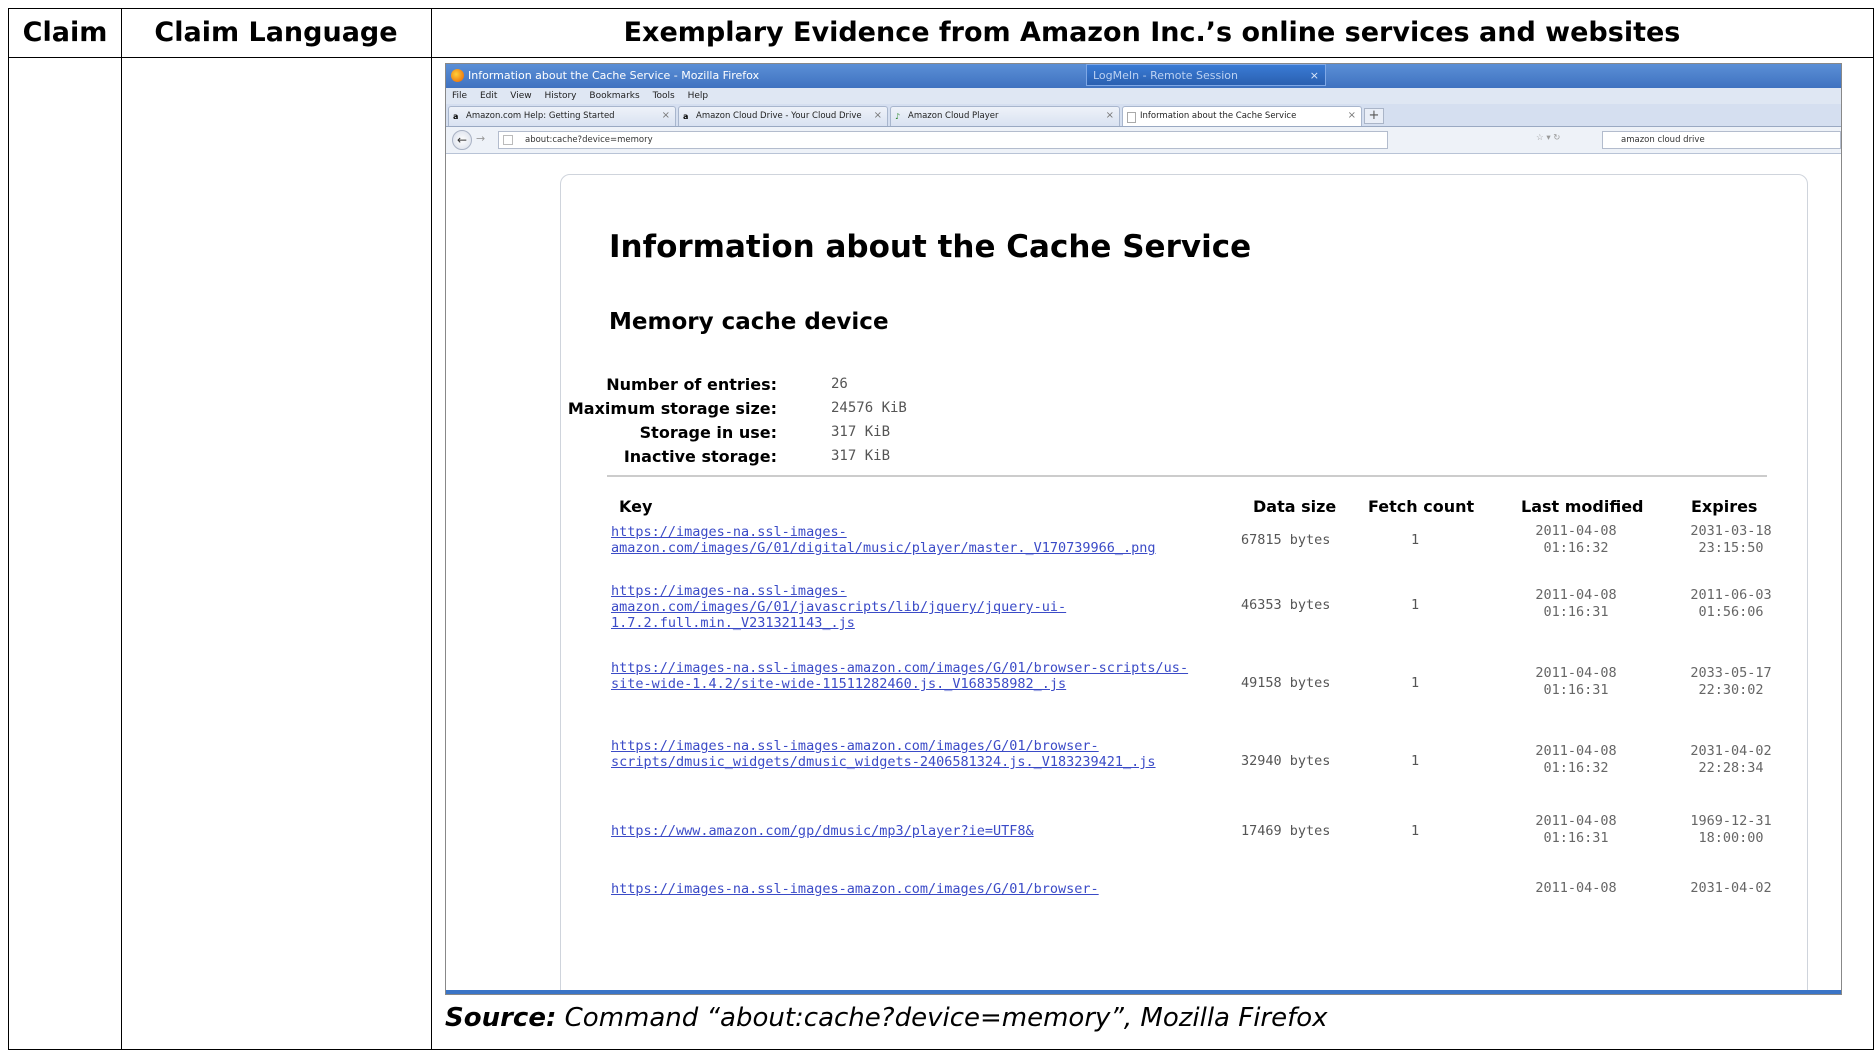  What do you see at coordinates (1731, 888) in the screenshot?
I see `expires: 2031-04-02` at bounding box center [1731, 888].